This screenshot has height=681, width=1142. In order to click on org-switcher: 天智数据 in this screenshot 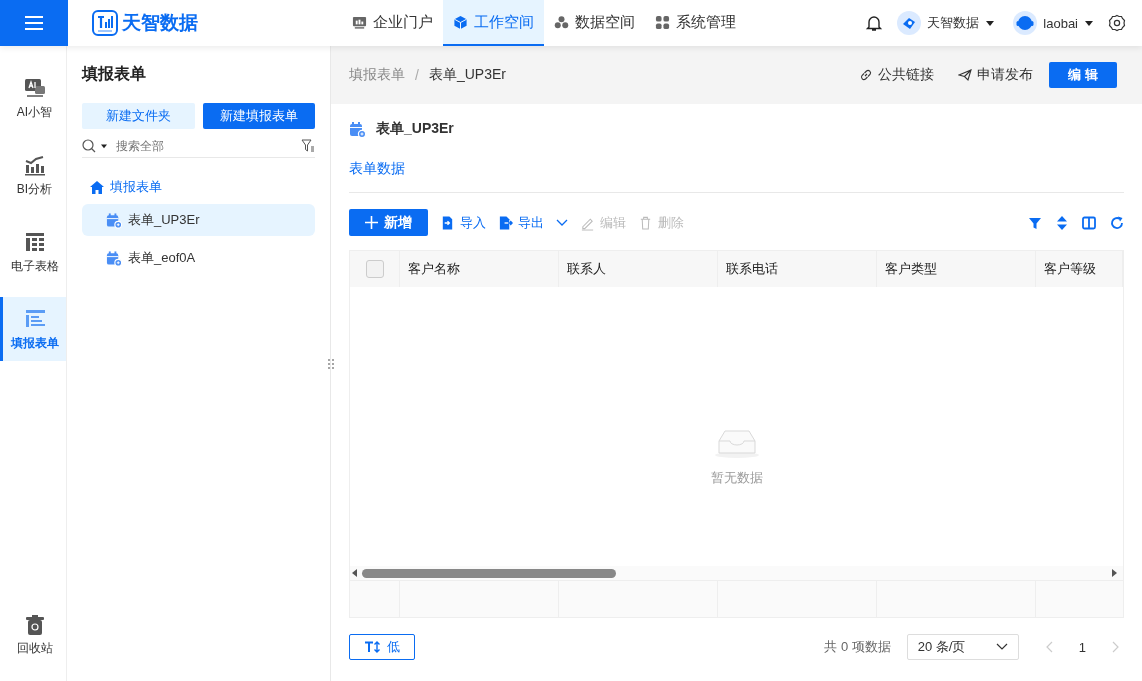, I will do `click(946, 23)`.